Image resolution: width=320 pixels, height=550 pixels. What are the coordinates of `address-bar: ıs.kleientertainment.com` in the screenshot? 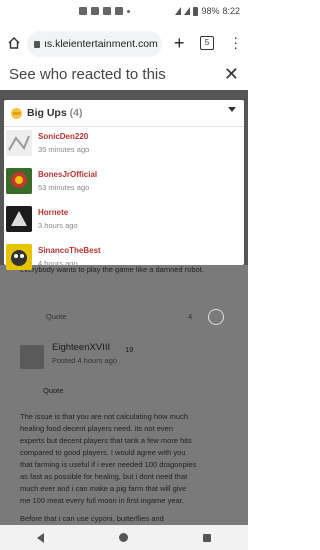 It's located at (94, 44).